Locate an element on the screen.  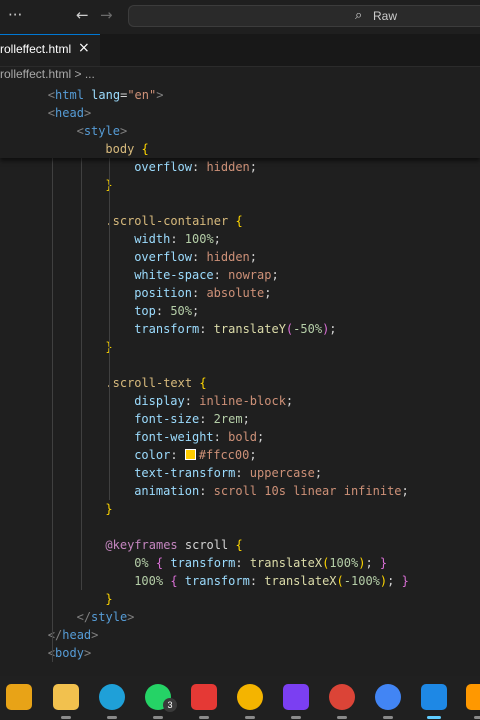
anydesk-icon is located at coordinates (204, 697).